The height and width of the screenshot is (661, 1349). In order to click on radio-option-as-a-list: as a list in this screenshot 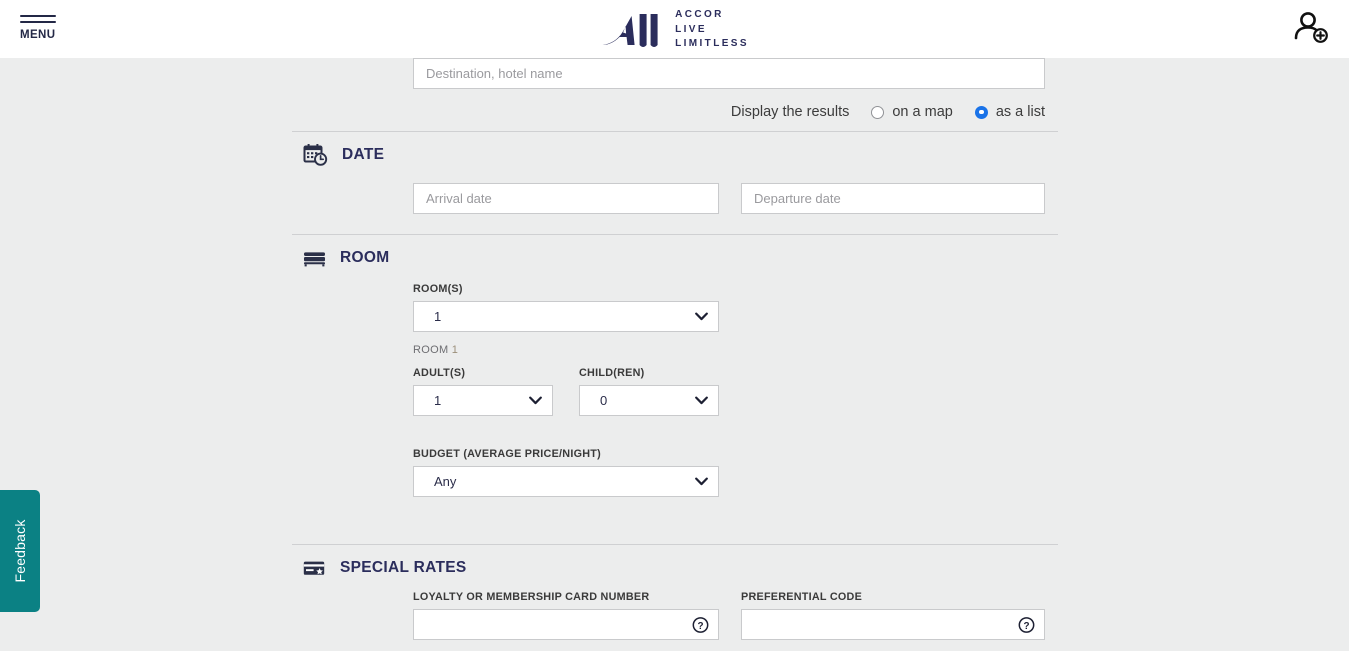, I will do `click(1009, 112)`.